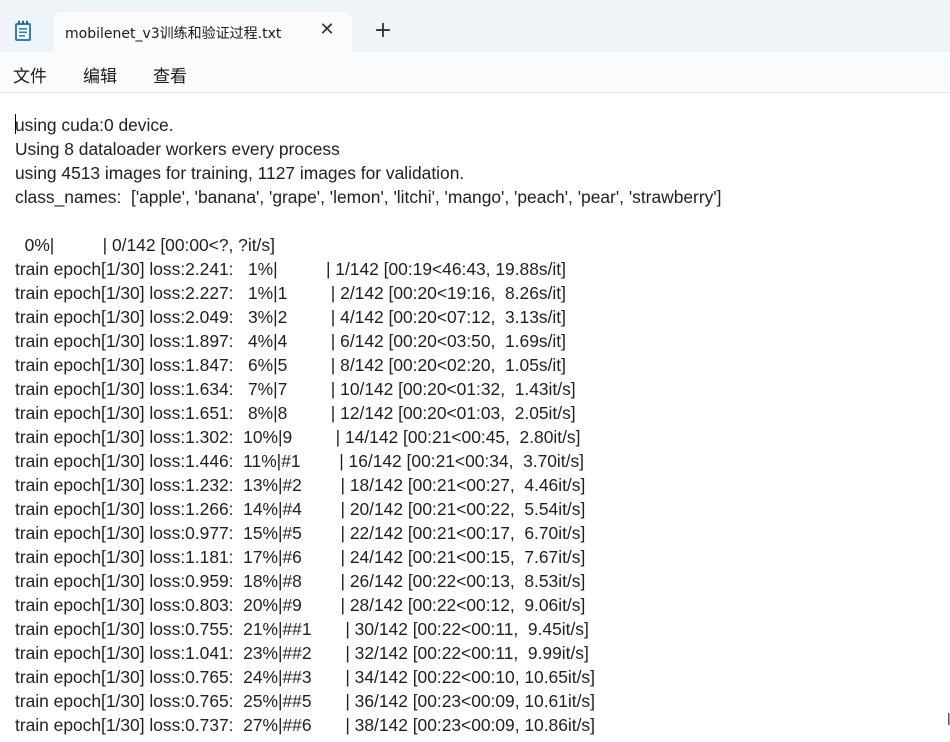 The height and width of the screenshot is (742, 950). Describe the element at coordinates (475, 26) in the screenshot. I see `title-bar: mobilenet_v3训练和验证过程.txt ✕ +` at that location.